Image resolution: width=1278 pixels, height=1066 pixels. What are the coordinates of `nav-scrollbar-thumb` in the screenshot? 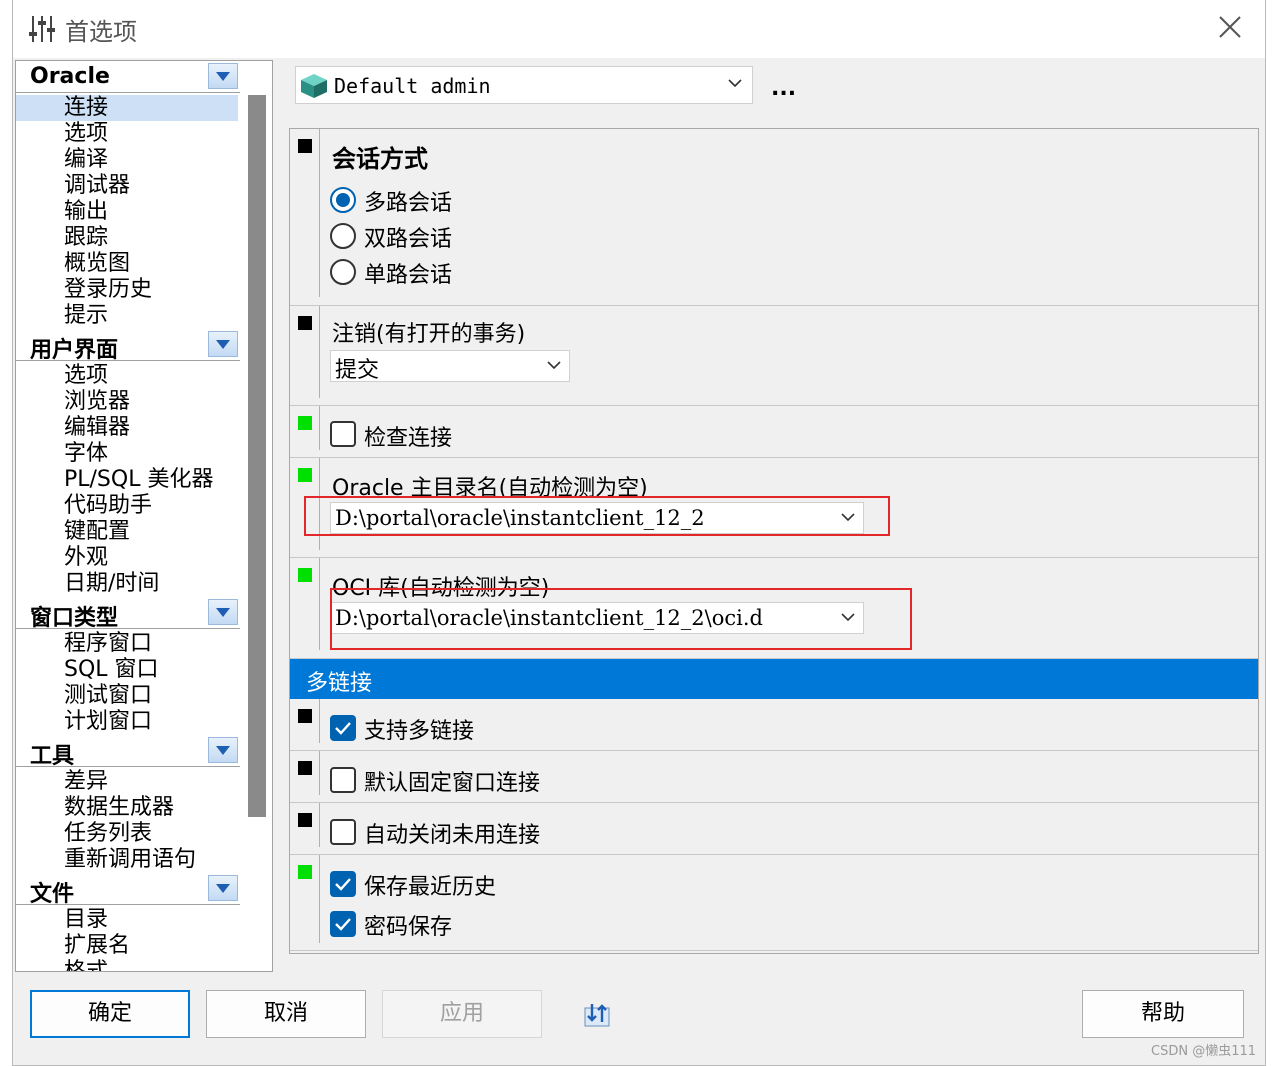 It's located at (257, 456).